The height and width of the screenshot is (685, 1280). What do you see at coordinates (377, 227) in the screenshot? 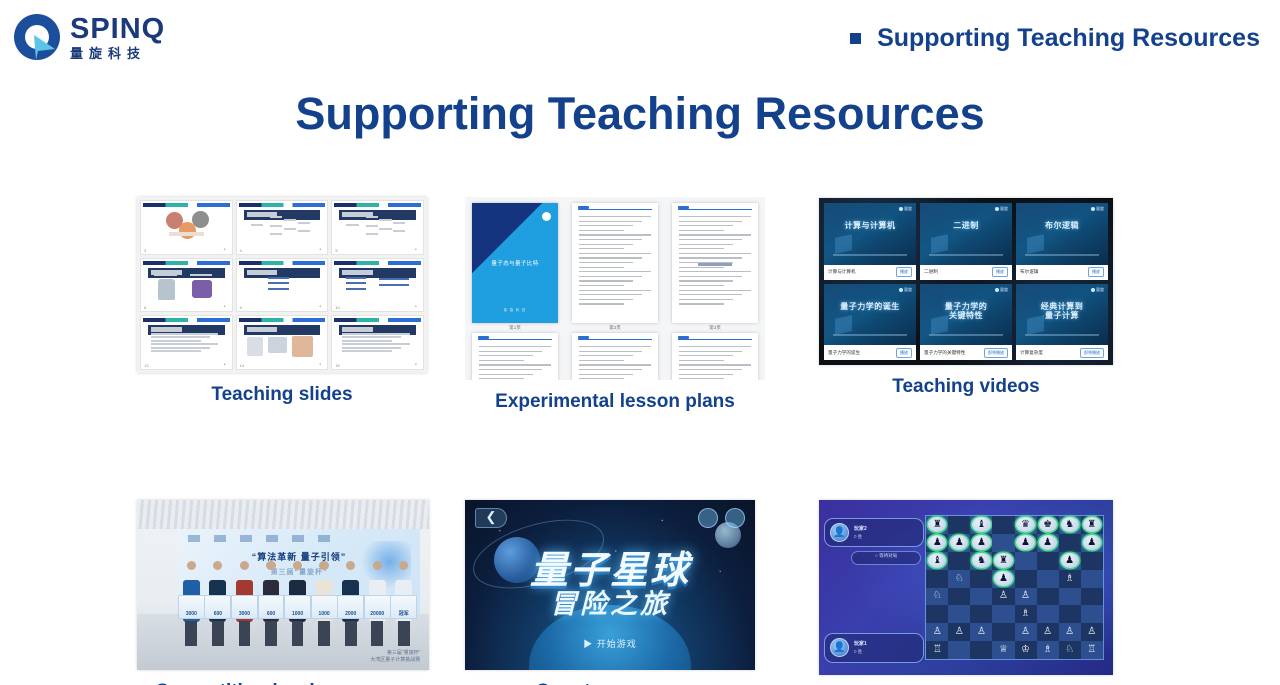
I see `slide-thumbnail: 5 •` at bounding box center [377, 227].